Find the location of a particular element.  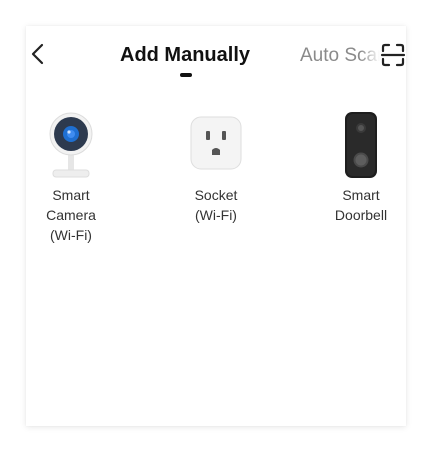

tab-fade-overlay is located at coordinates (370, 56).